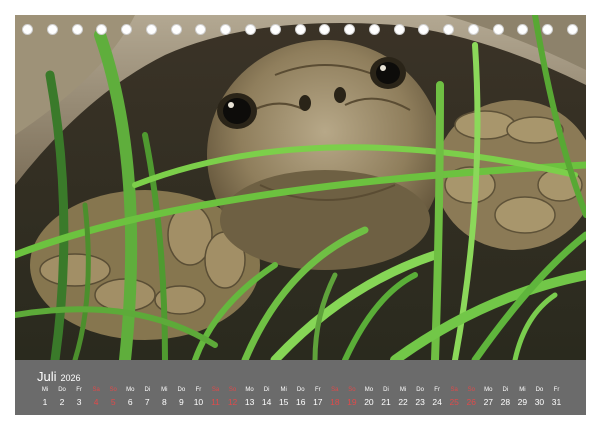 This screenshot has height=431, width=600. I want to click on date-number: 31, so click(556, 402).